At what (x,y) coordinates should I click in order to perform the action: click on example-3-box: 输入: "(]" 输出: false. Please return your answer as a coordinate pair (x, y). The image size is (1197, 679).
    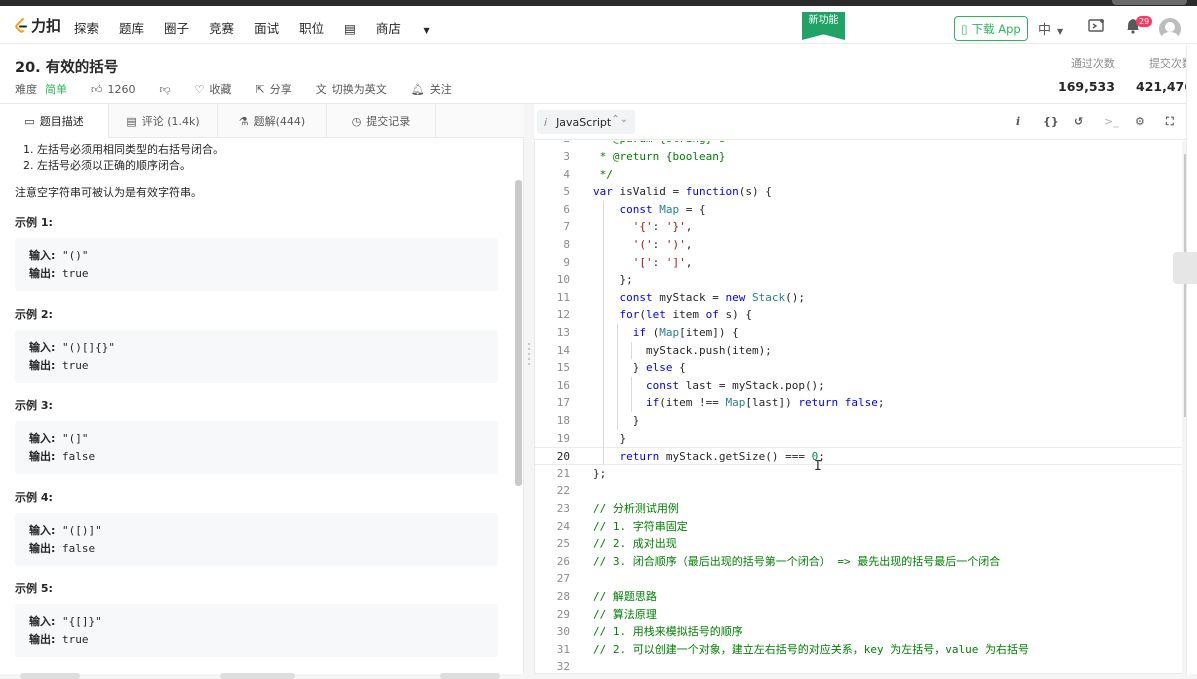
    Looking at the image, I should click on (256, 447).